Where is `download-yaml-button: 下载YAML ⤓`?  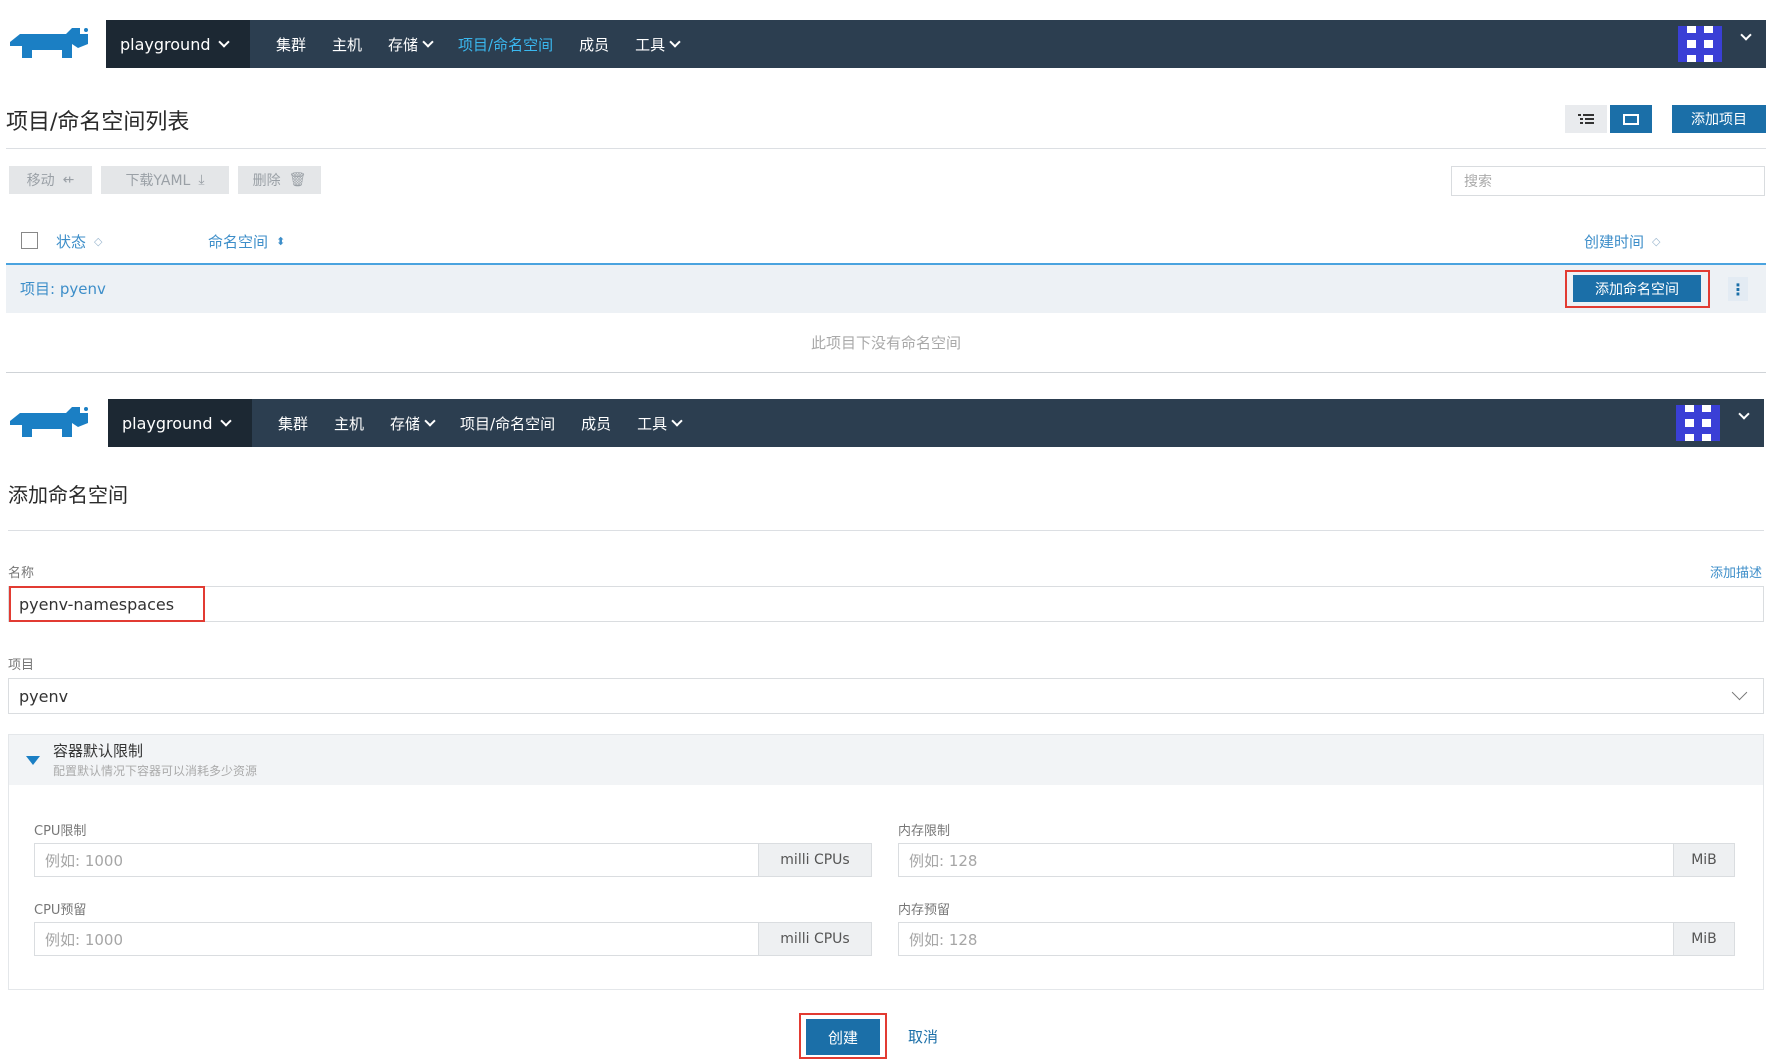 download-yaml-button: 下载YAML ⤓ is located at coordinates (165, 180).